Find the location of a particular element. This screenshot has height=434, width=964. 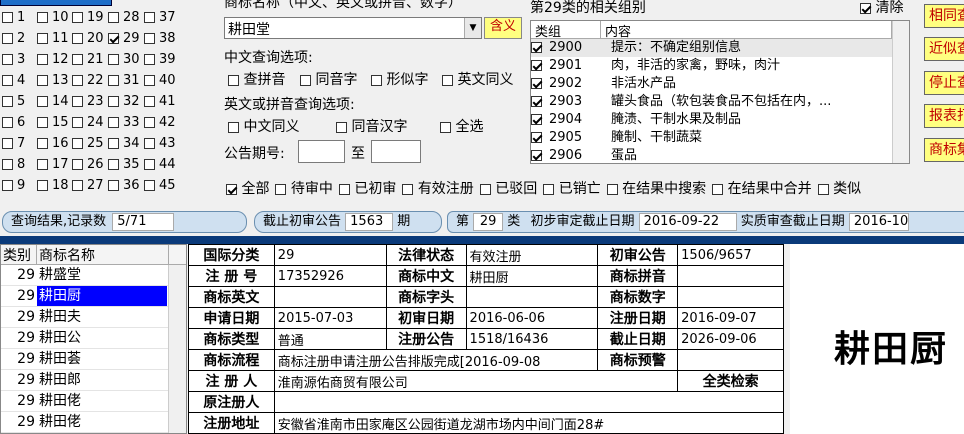

stop-query-button: 停止查询 is located at coordinates (944, 83).